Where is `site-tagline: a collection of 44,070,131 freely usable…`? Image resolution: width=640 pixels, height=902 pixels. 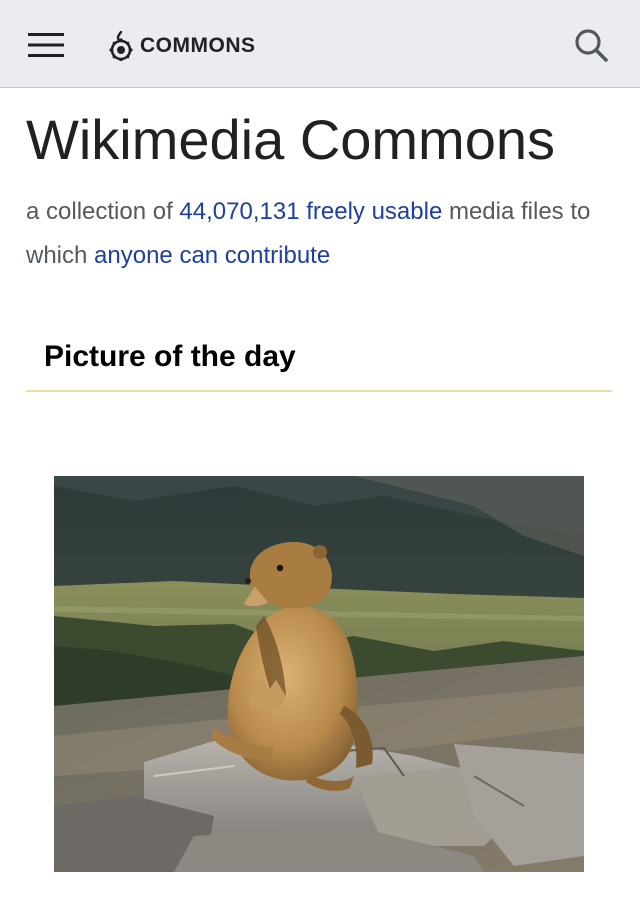
site-tagline: a collection of 44,070,131 freely usable… is located at coordinates (321, 234).